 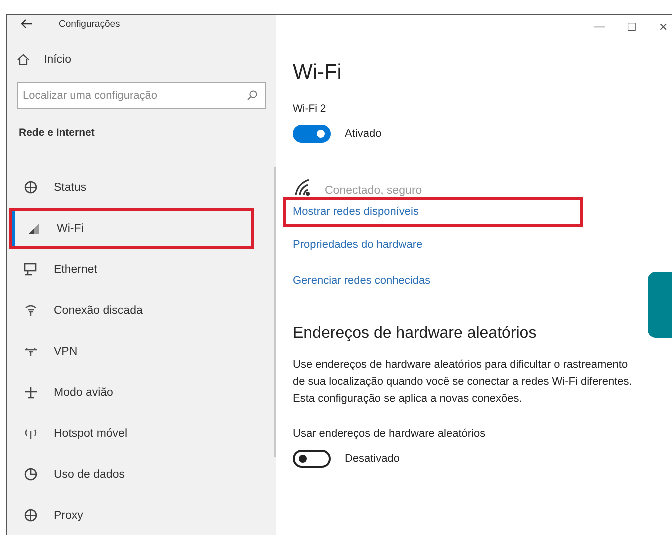 I want to click on phone-icon, so click(x=31, y=310).